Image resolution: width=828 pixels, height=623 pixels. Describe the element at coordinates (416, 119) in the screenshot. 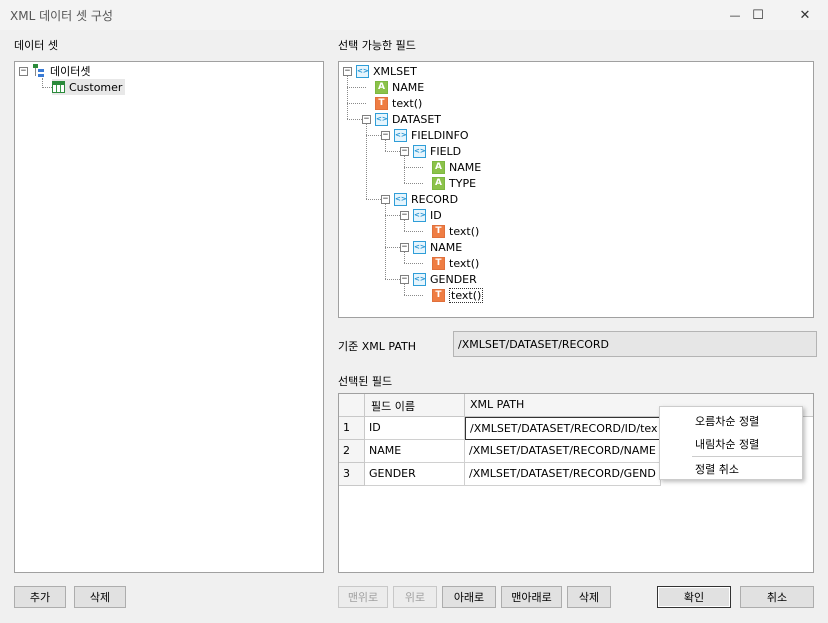

I see `tree-node-label: DATASET` at that location.